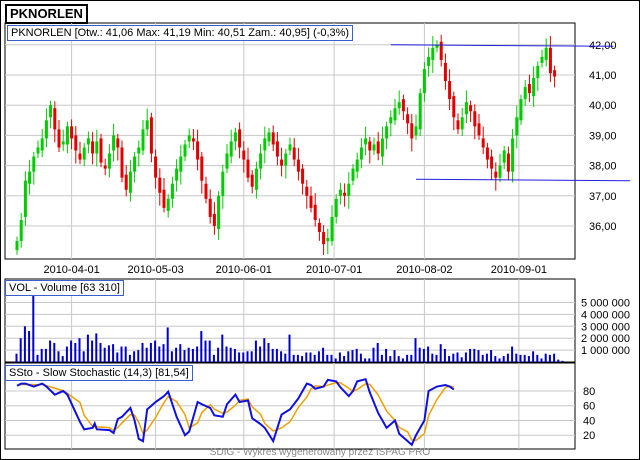 Image resolution: width=640 pixels, height=460 pixels. I want to click on y-tick-label: 38,00, so click(603, 167).